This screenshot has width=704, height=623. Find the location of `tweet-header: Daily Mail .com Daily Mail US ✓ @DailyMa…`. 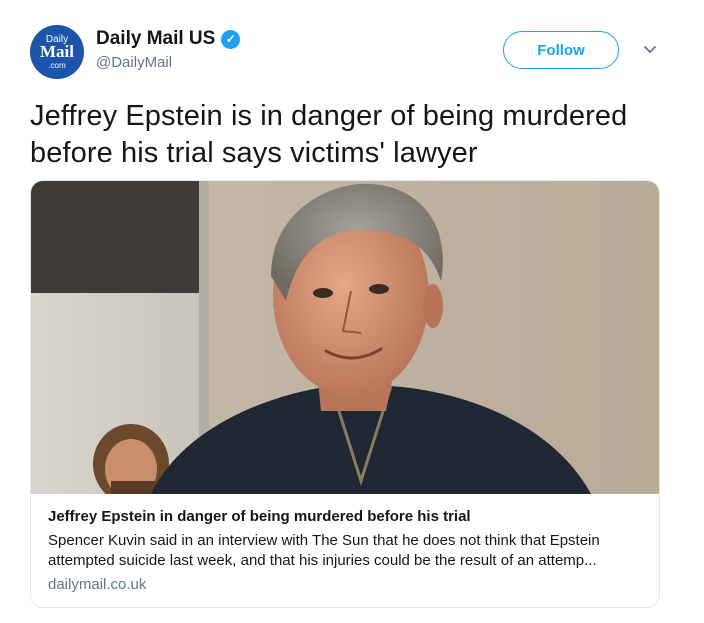

tweet-header: Daily Mail .com Daily Mail US ✓ @DailyMa… is located at coordinates (352, 55).